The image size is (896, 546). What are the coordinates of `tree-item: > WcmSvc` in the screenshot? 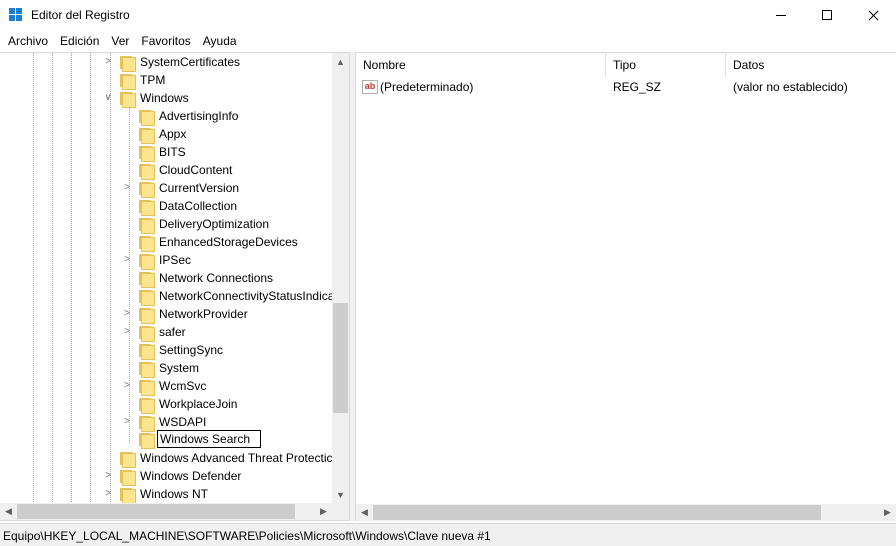 It's located at (164, 386).